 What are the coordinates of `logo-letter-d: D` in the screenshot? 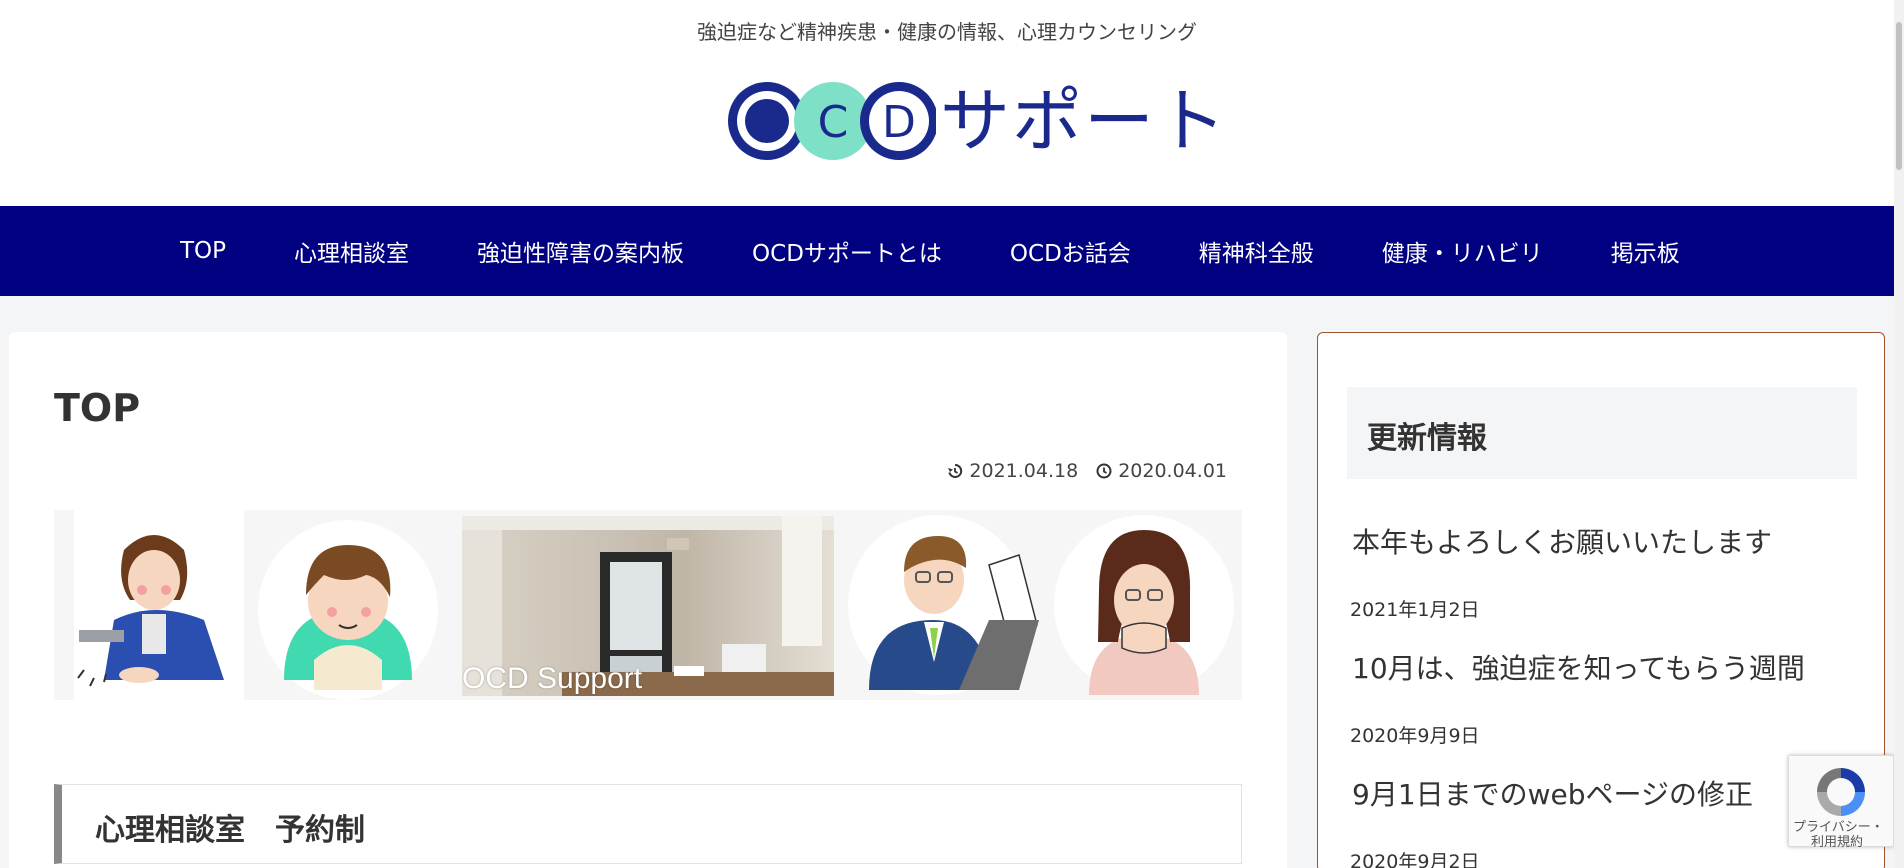 It's located at (899, 122).